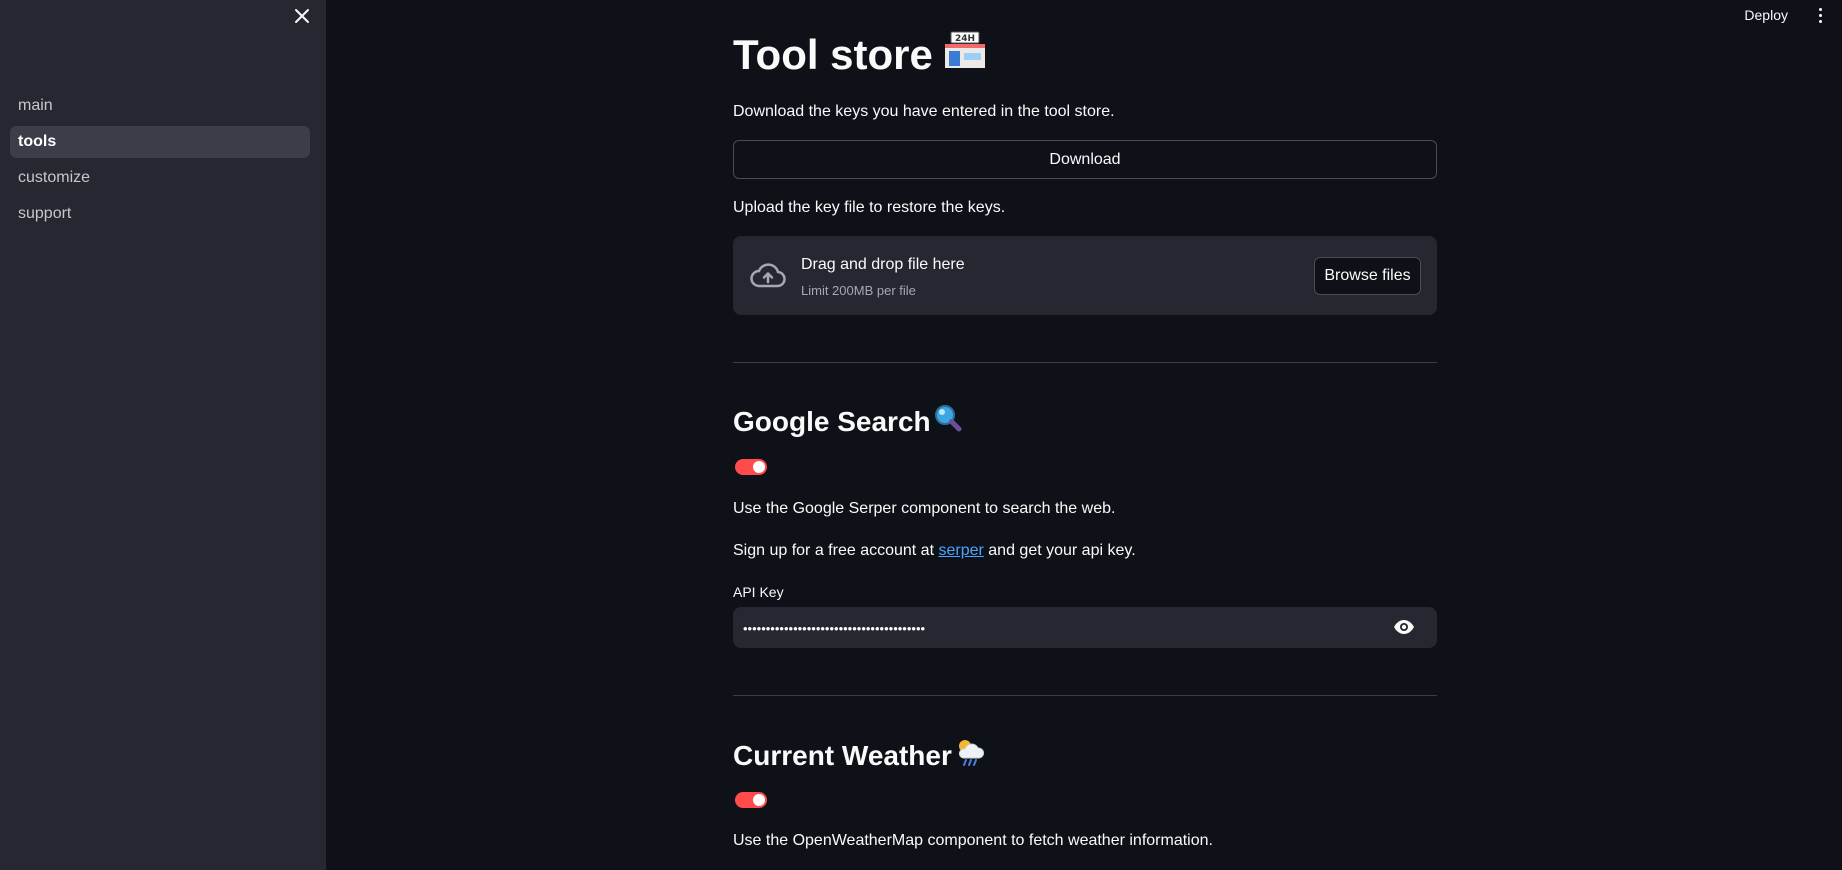 This screenshot has height=870, width=1842. I want to click on dropzone-limit: Limit 200MB per file, so click(858, 290).